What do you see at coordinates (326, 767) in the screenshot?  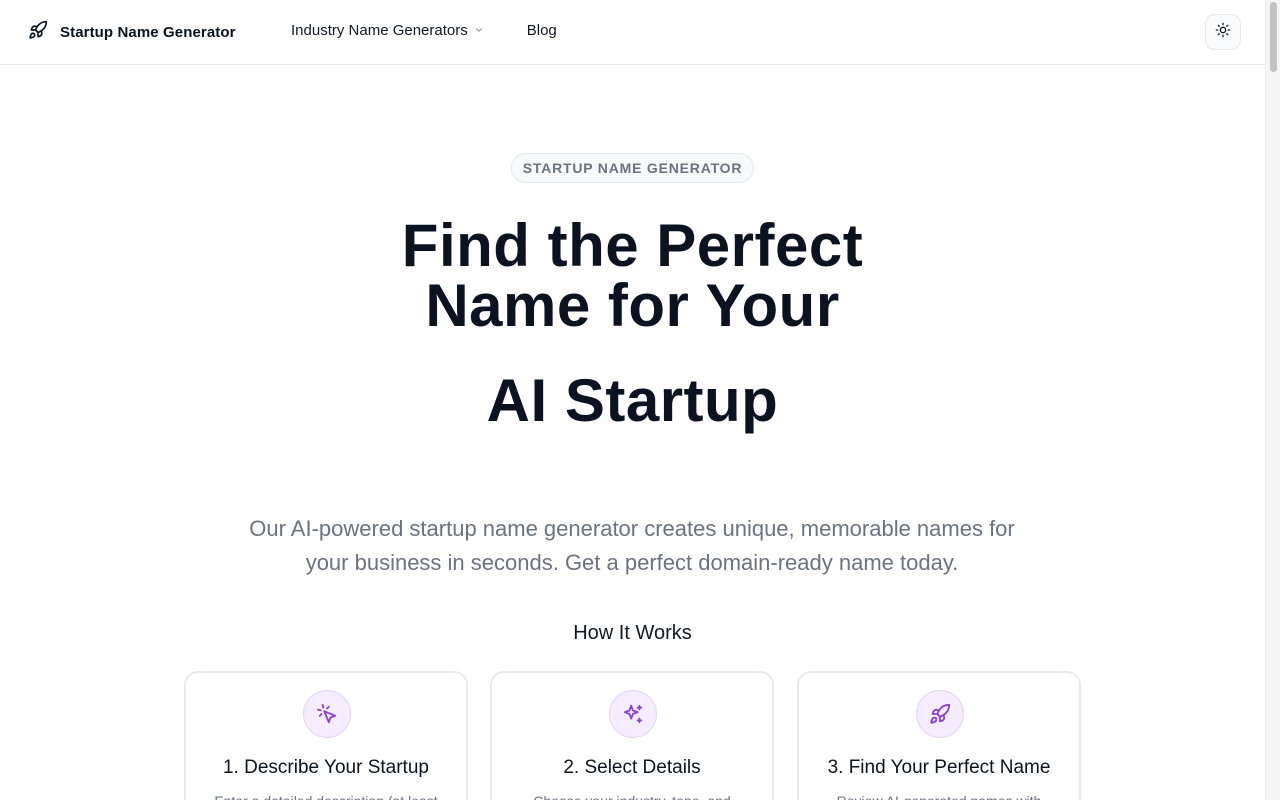 I see `step-title: 1. Describe Your Startup` at bounding box center [326, 767].